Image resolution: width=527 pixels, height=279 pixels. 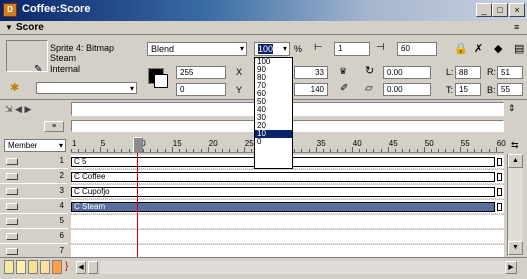 I want to click on blend-dropdown-menu: 100 90 80 70 60 50 40 30 20 10 0, so click(x=273, y=113).